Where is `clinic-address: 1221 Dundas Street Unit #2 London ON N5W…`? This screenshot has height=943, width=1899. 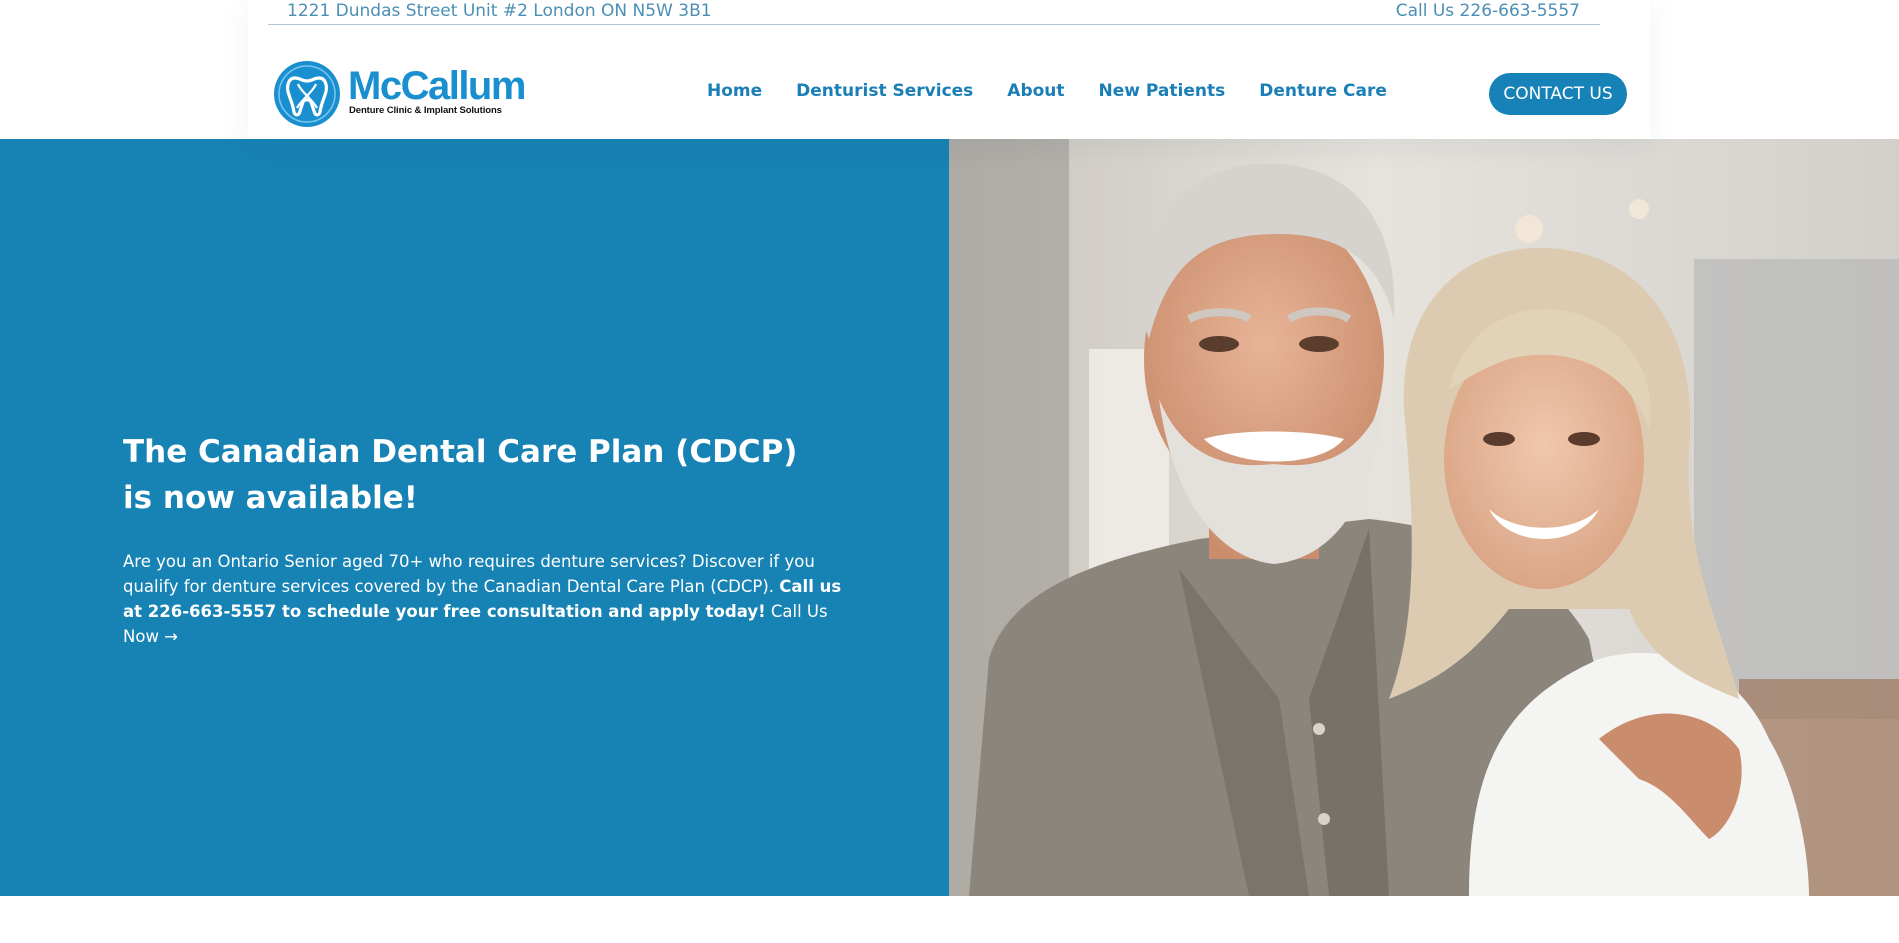 clinic-address: 1221 Dundas Street Unit #2 London ON N5W… is located at coordinates (499, 11).